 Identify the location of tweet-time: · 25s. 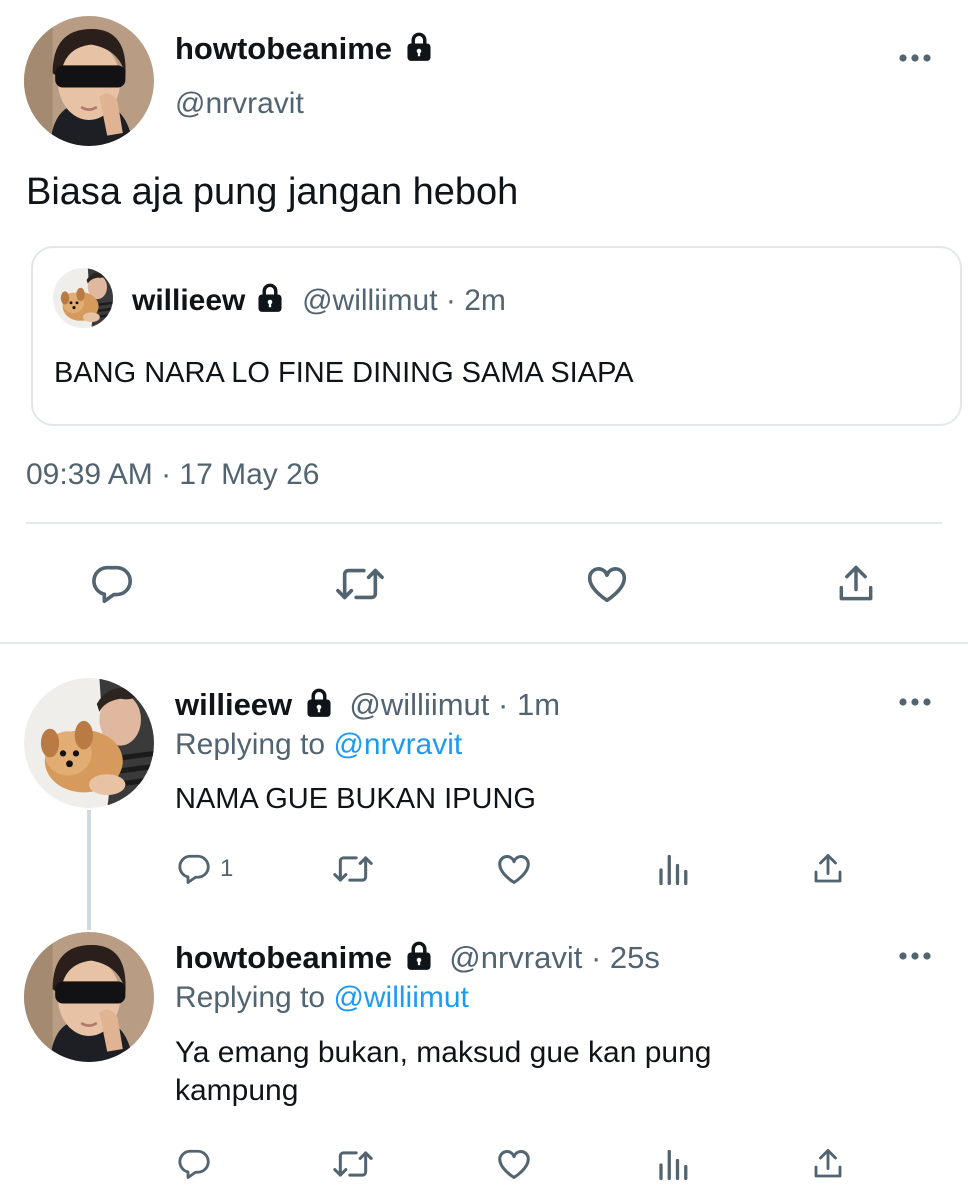
(625, 957).